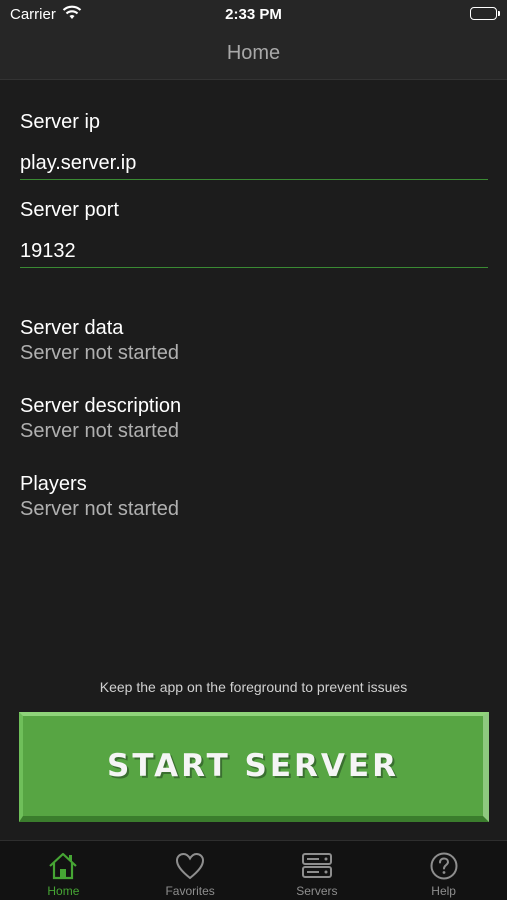 This screenshot has width=507, height=900. I want to click on start-server-button: START SERVER, so click(254, 767).